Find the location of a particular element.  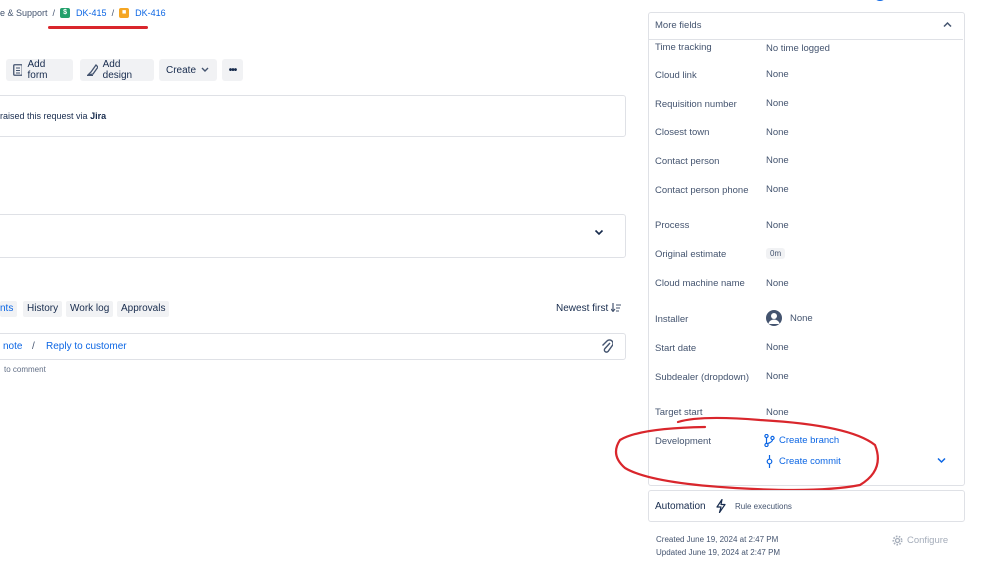

tab-history: History is located at coordinates (43, 309).